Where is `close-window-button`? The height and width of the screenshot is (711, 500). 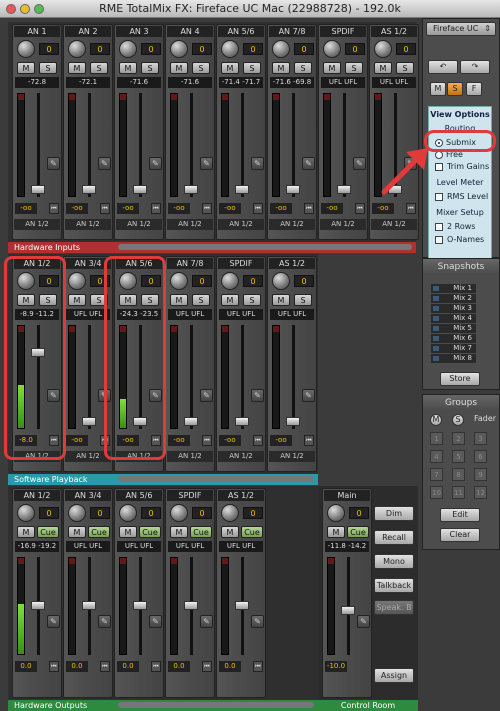 close-window-button is located at coordinates (11, 9).